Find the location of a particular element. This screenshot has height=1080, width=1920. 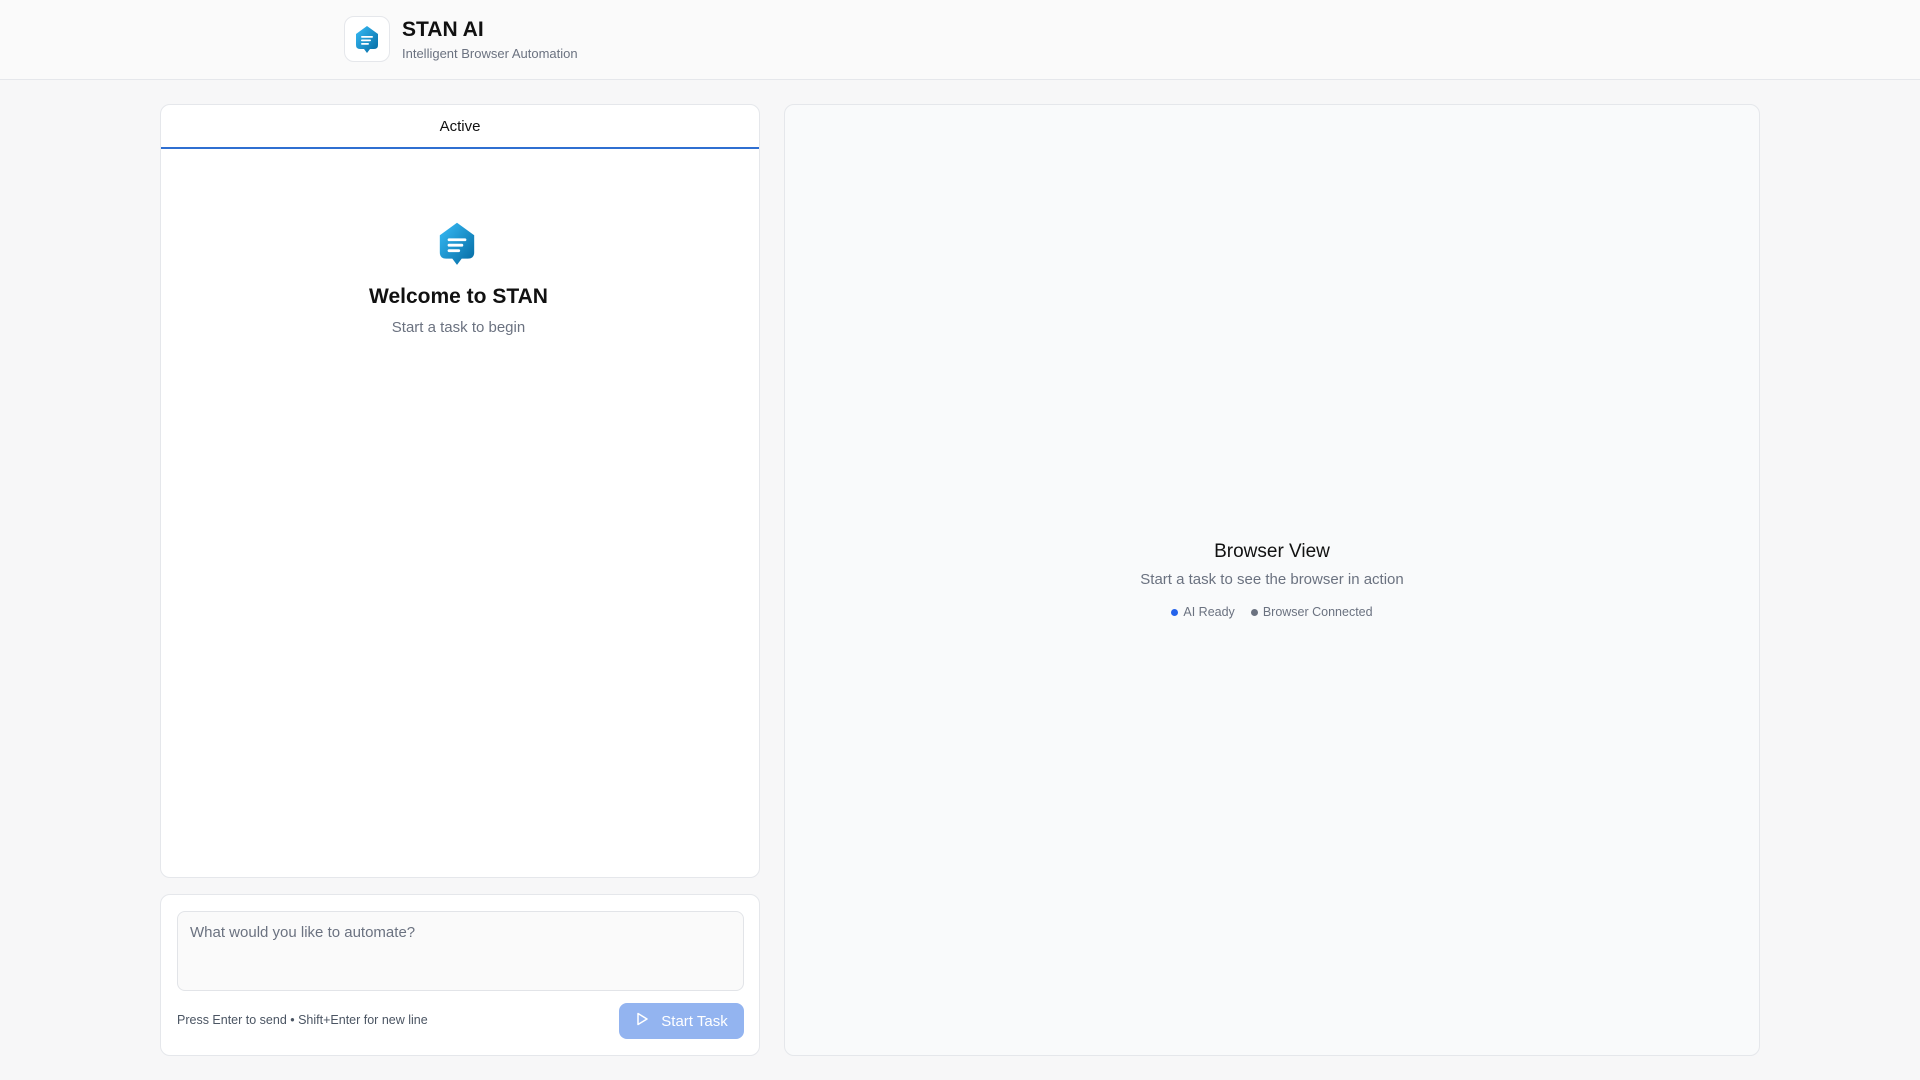

status-browser-connected: Browser Connected is located at coordinates (1311, 612).